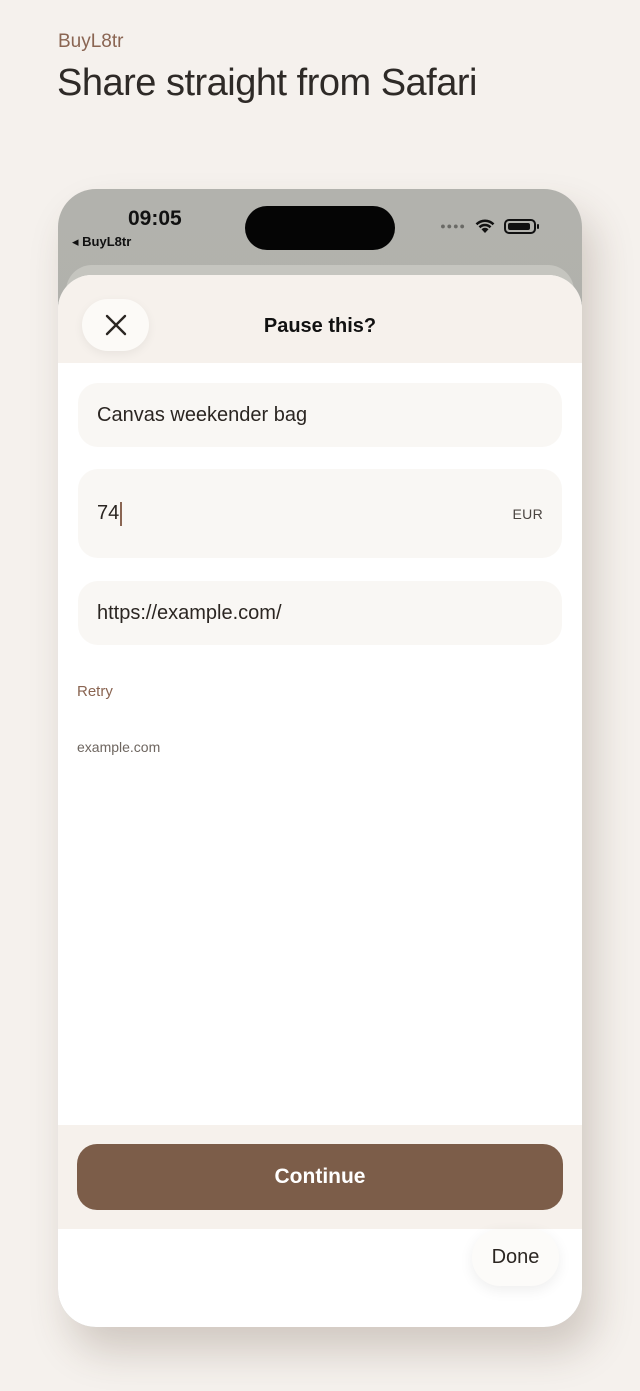  I want to click on price-value: 74, so click(108, 513).